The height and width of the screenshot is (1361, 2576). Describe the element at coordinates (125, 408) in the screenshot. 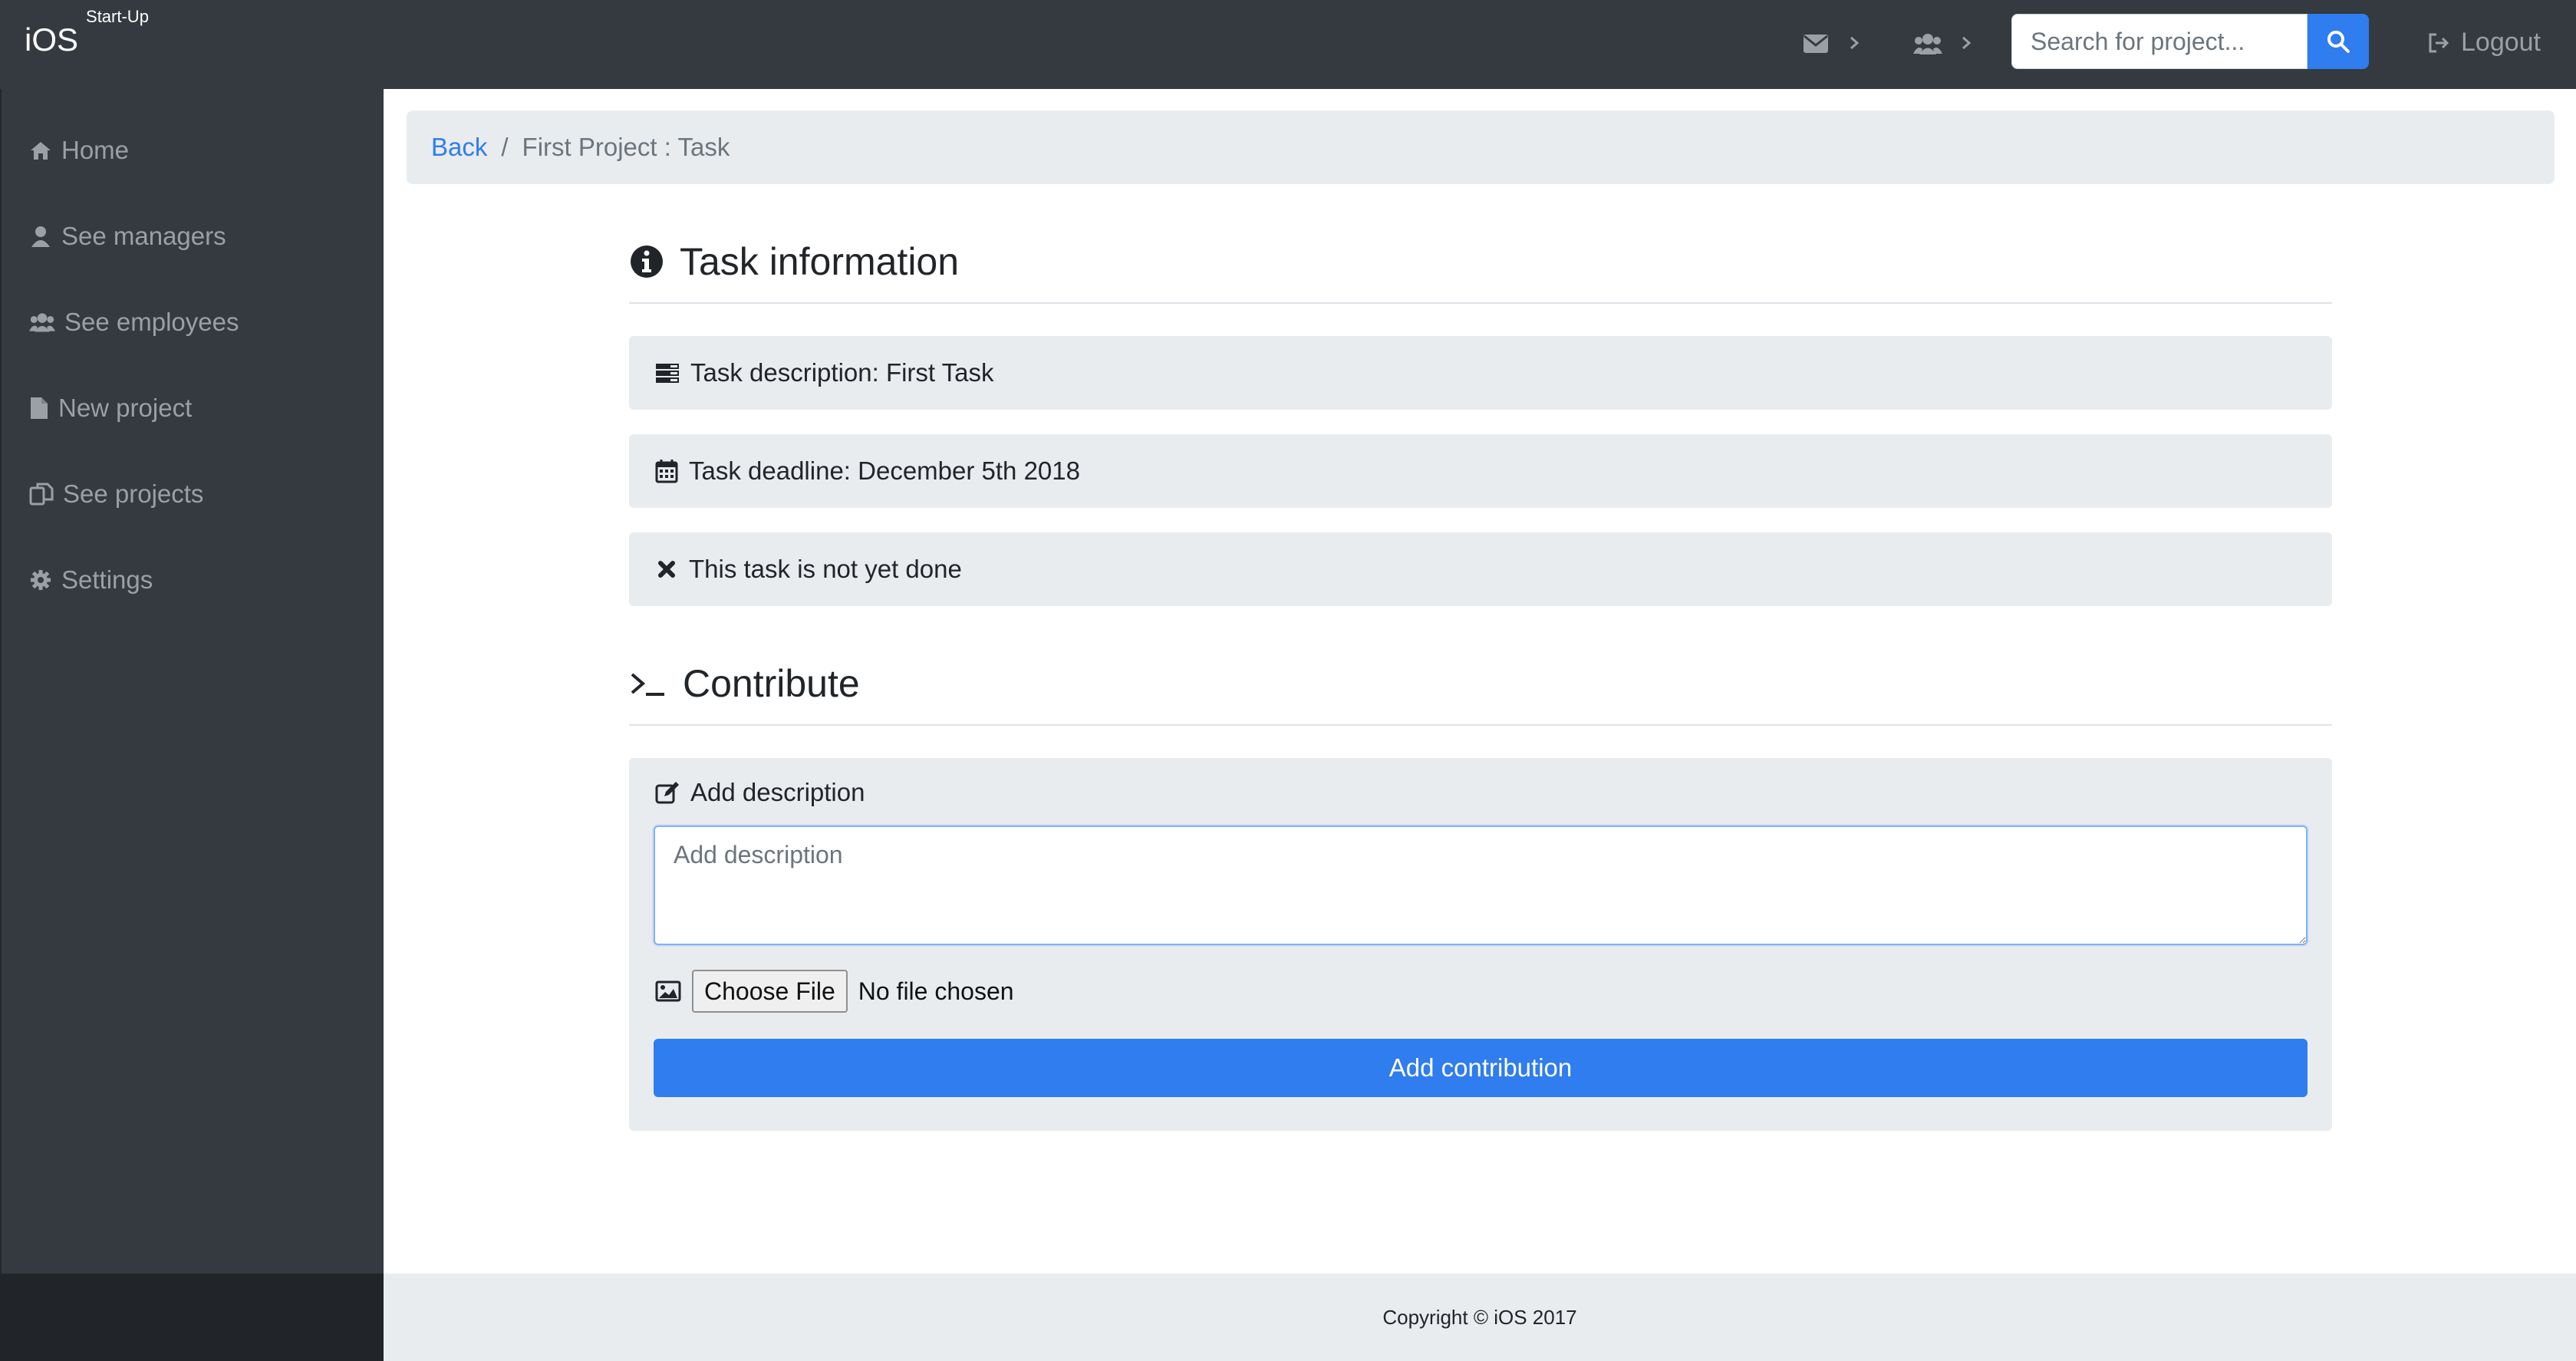

I see `sidebar-item-label: New project` at that location.